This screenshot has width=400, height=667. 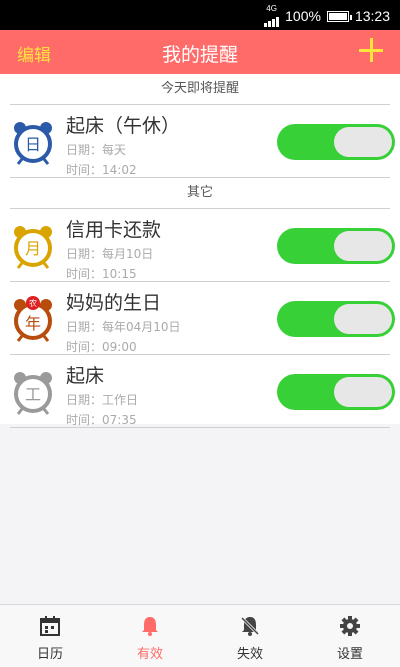 I want to click on section-header-today: 今天即将提醒, so click(x=200, y=89).